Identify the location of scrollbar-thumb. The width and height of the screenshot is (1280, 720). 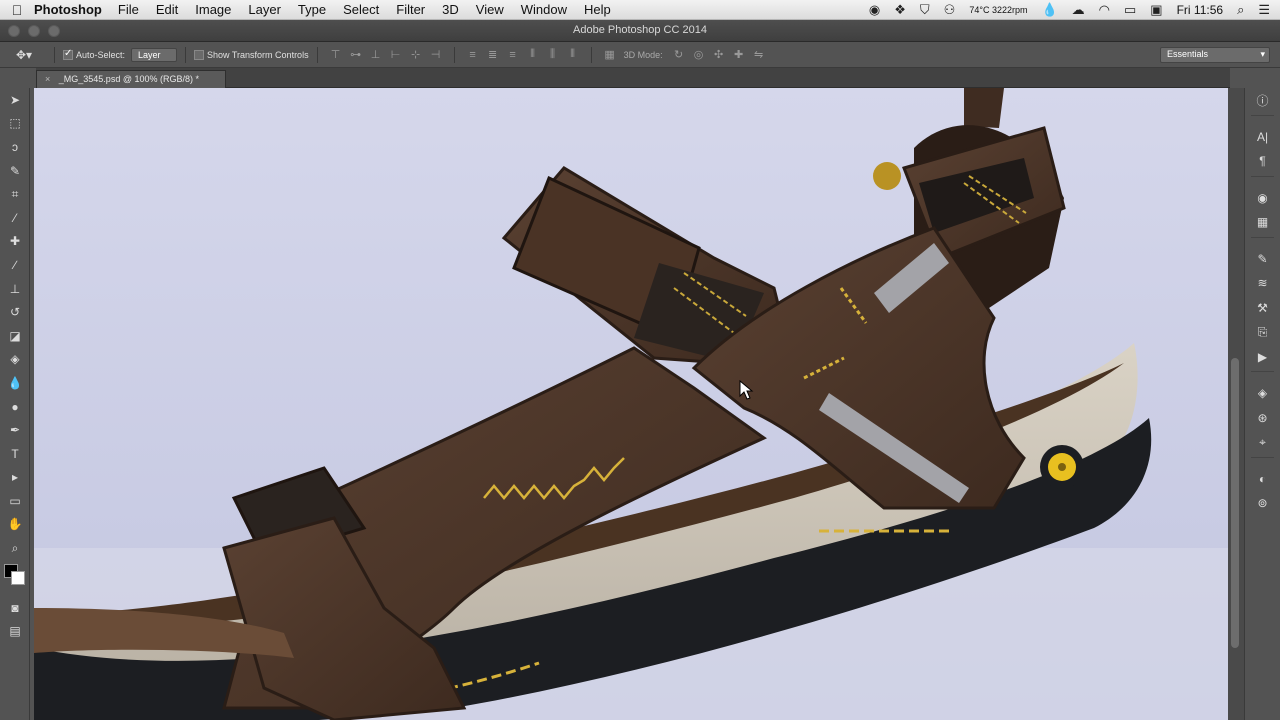
(1235, 503).